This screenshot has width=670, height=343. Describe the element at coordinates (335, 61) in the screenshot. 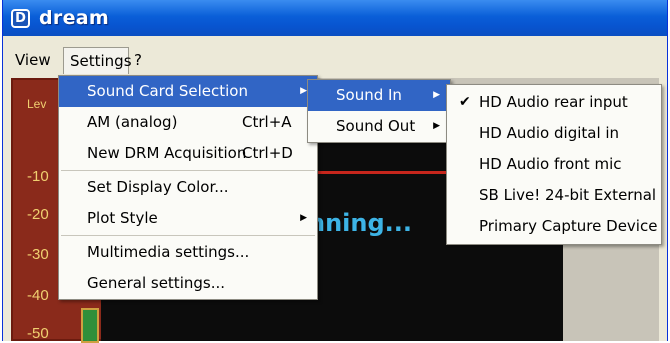

I see `menu-bar: View Settings ?` at that location.